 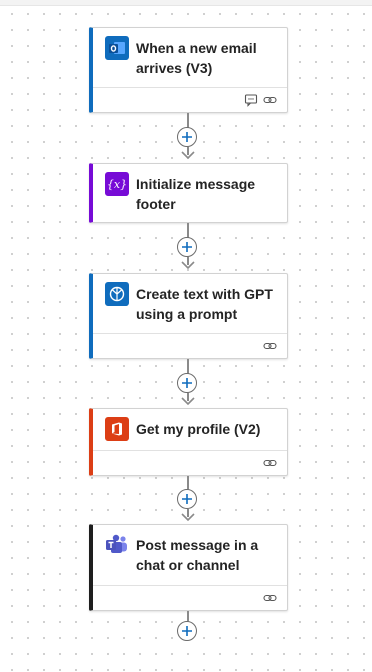 I want to click on step-card-initialize-message-footer: {x} Initialize message footer, so click(x=188, y=193).